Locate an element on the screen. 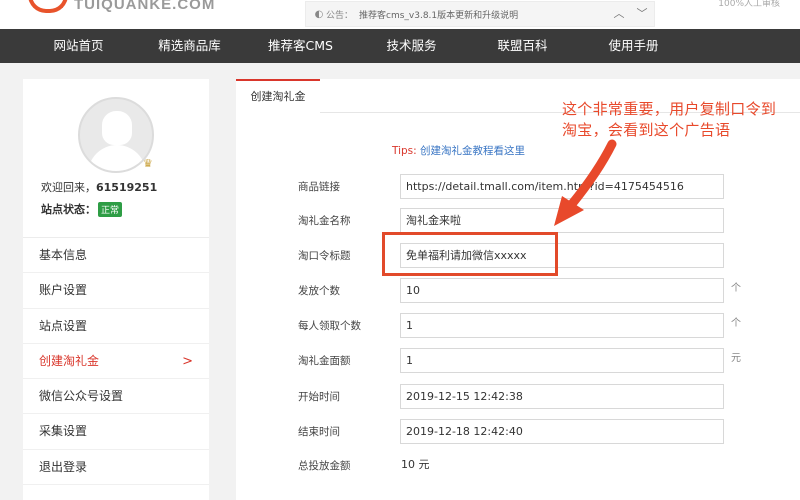  form-row-gift-name: 淘礼金名称 淘礼金来啦 is located at coordinates (518, 221).